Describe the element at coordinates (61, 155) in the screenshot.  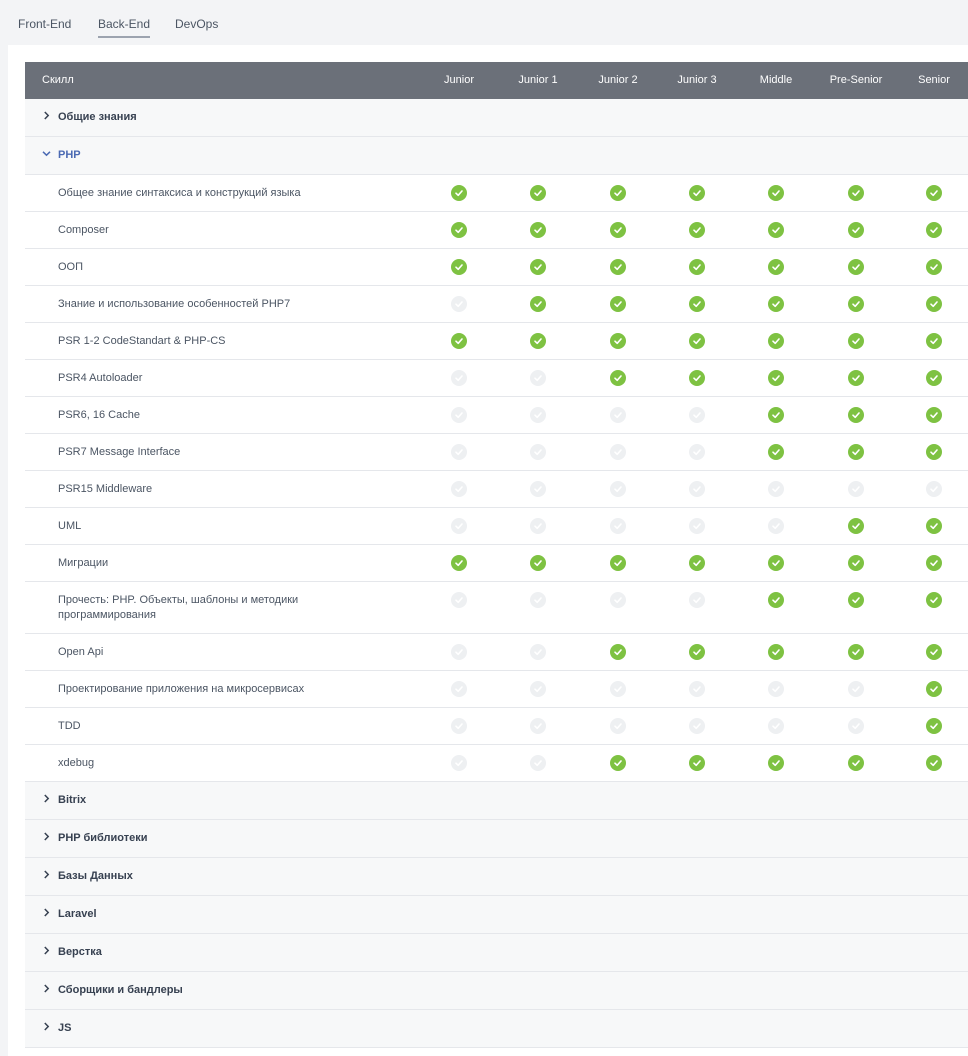
I see `group-toggle: PHP` at that location.